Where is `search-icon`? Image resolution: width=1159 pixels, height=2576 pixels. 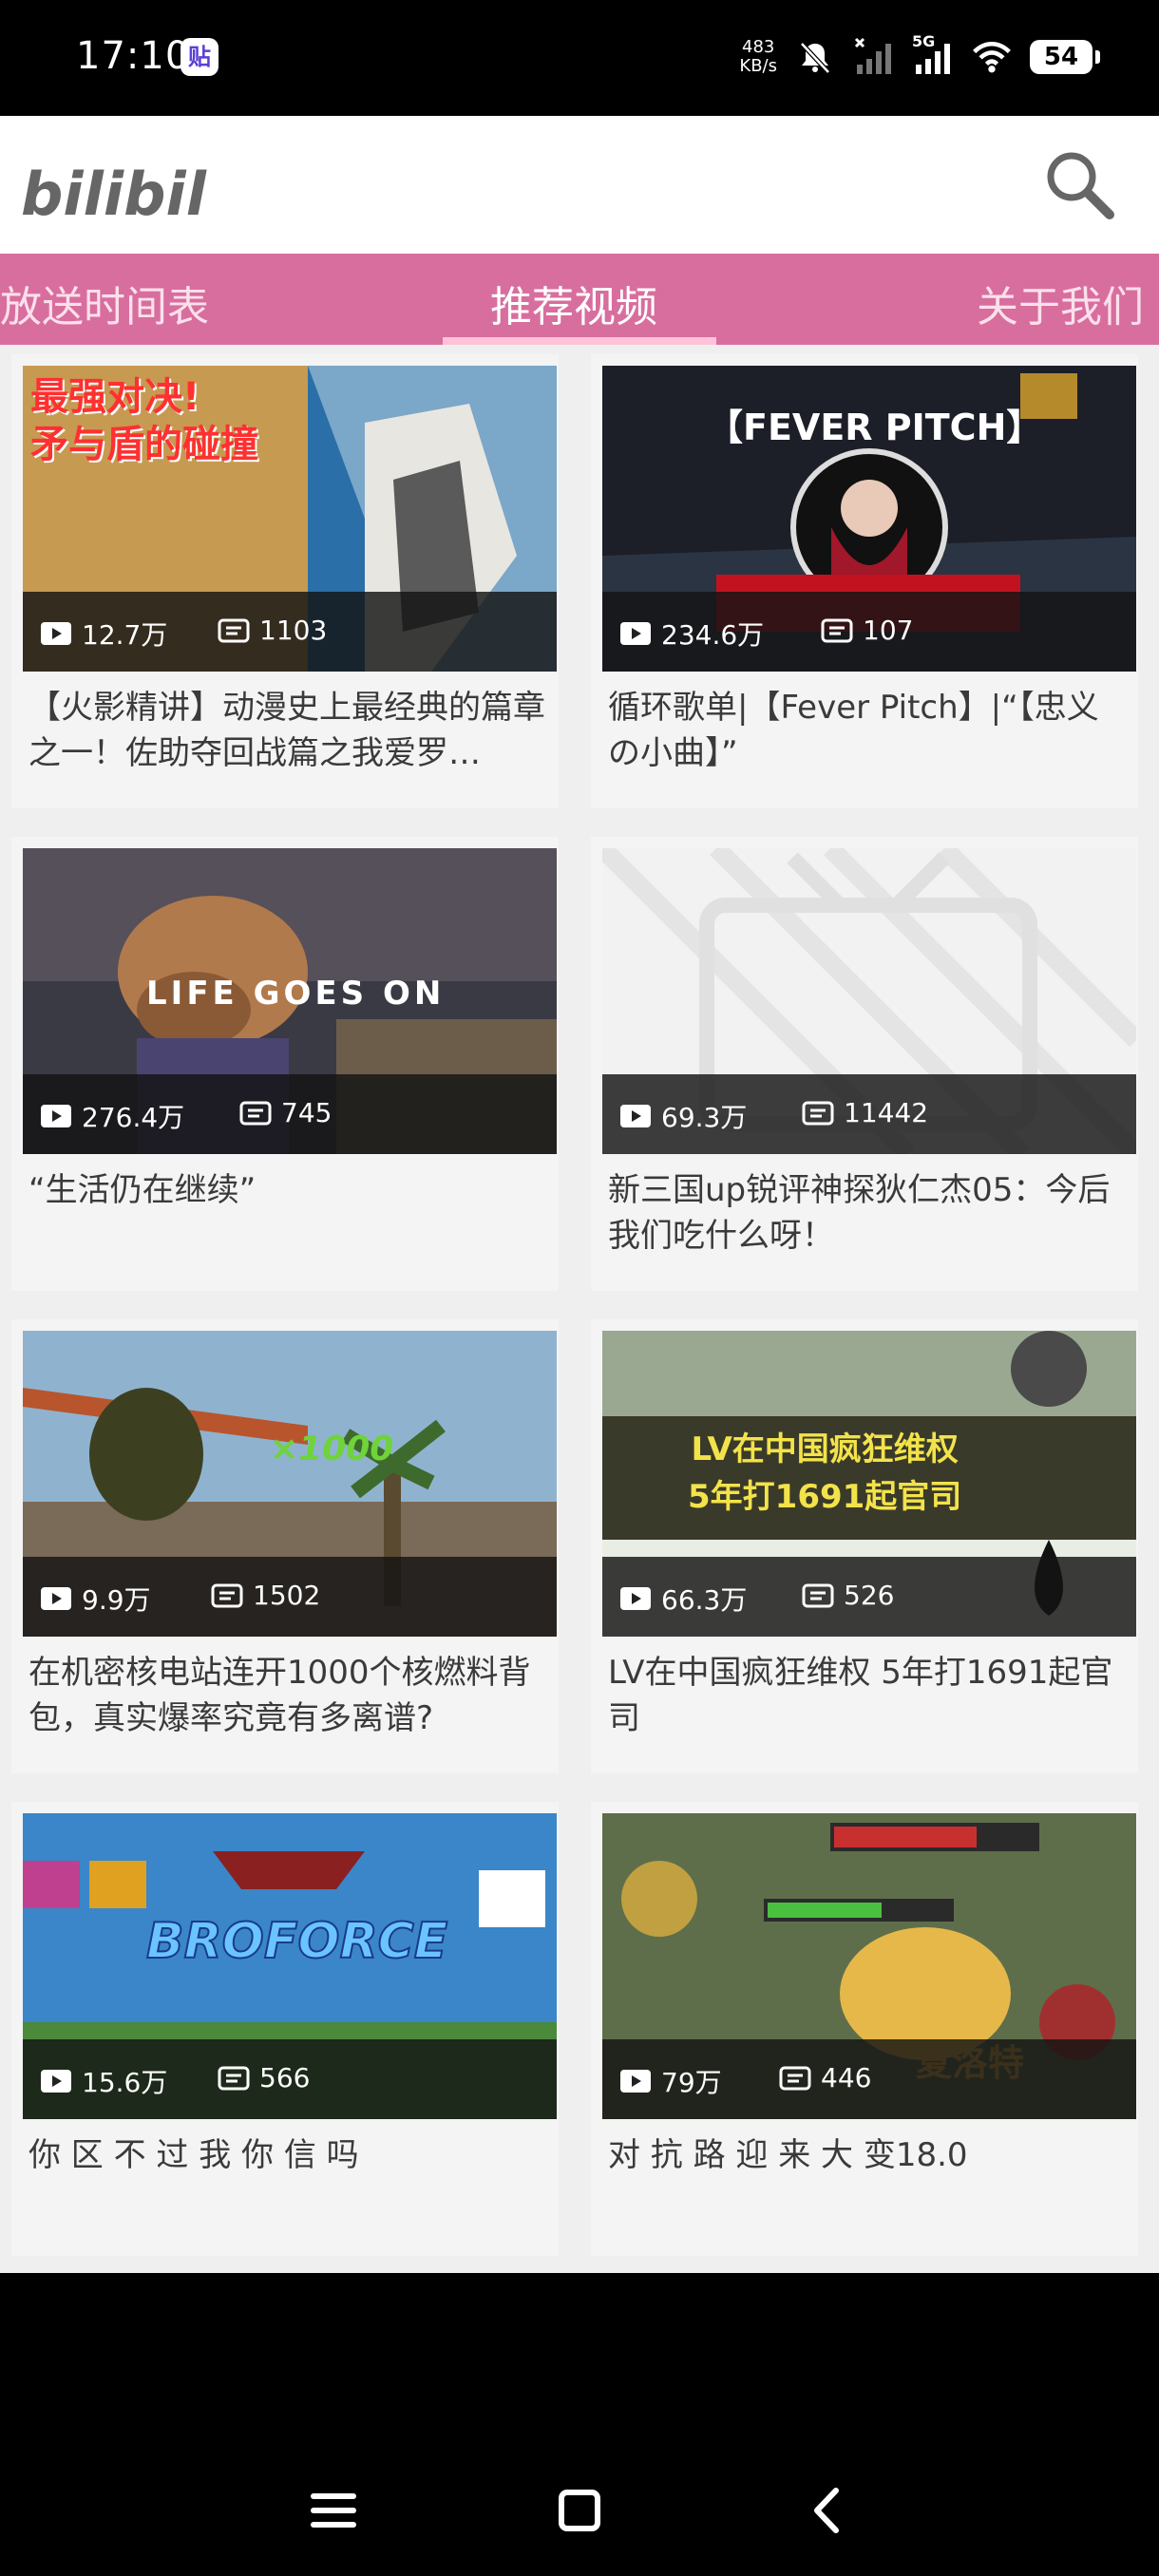 search-icon is located at coordinates (1080, 185).